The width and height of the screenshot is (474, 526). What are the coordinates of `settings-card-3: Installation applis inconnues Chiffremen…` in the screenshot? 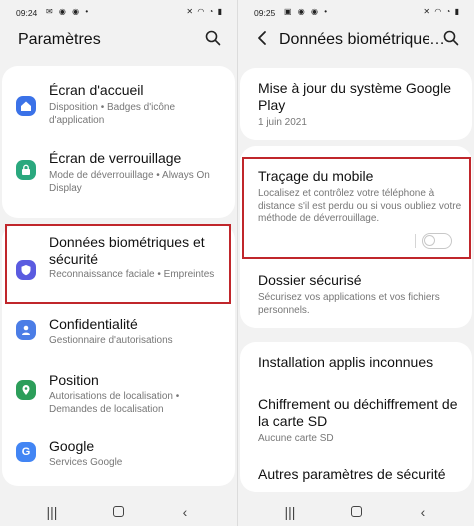 It's located at (356, 417).